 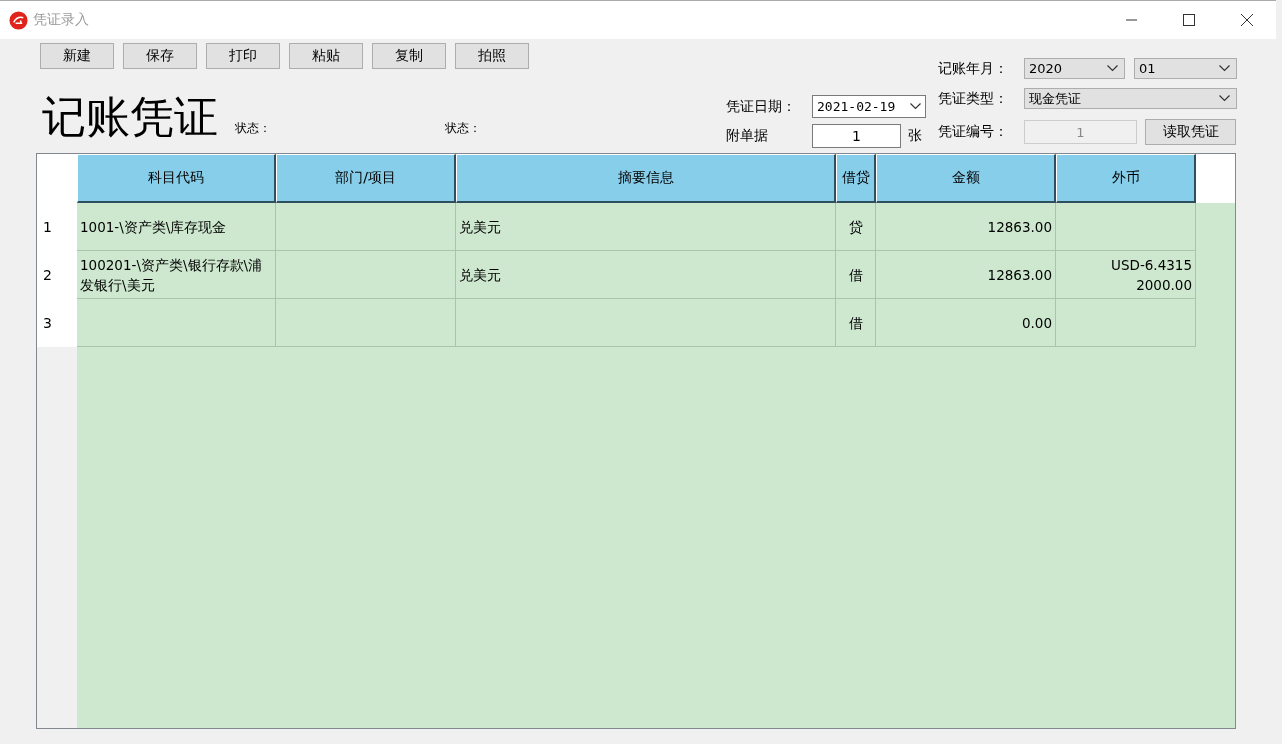 What do you see at coordinates (1126, 178) in the screenshot?
I see `column-header: 外币` at bounding box center [1126, 178].